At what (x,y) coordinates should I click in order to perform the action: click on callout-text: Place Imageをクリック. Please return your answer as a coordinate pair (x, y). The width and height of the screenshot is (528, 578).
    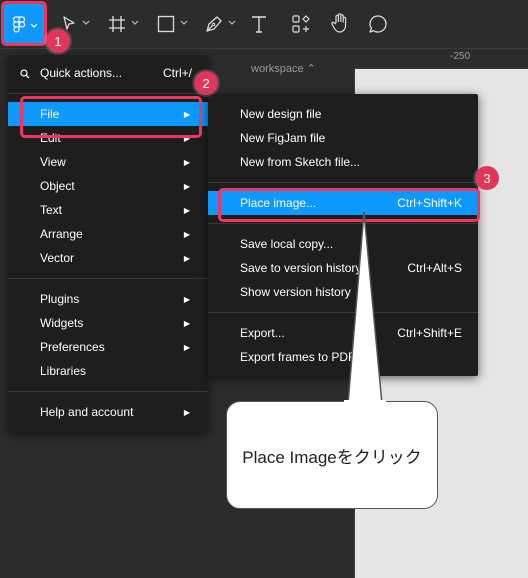
    Looking at the image, I should click on (332, 457).